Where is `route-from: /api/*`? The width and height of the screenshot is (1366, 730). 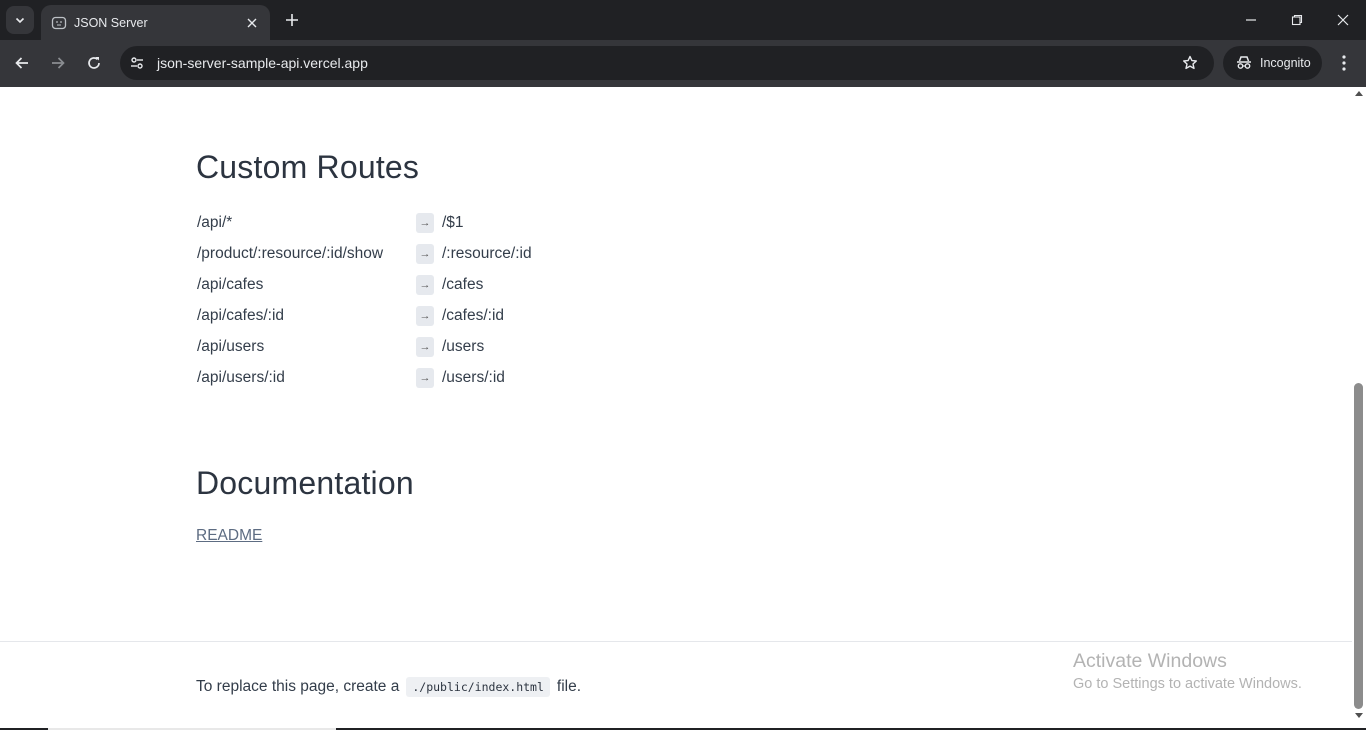
route-from: /api/* is located at coordinates (215, 222).